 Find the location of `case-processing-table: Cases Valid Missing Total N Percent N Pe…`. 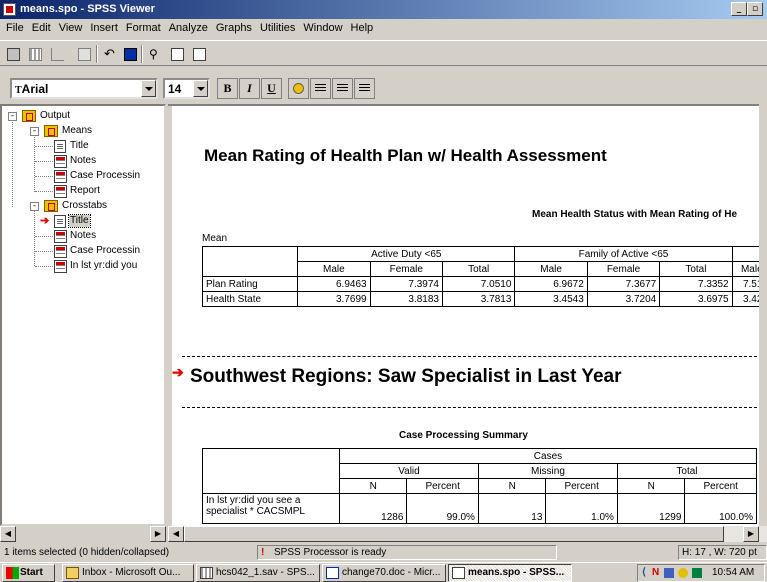

case-processing-table: Cases Valid Missing Total N Percent N Pe… is located at coordinates (480, 486).